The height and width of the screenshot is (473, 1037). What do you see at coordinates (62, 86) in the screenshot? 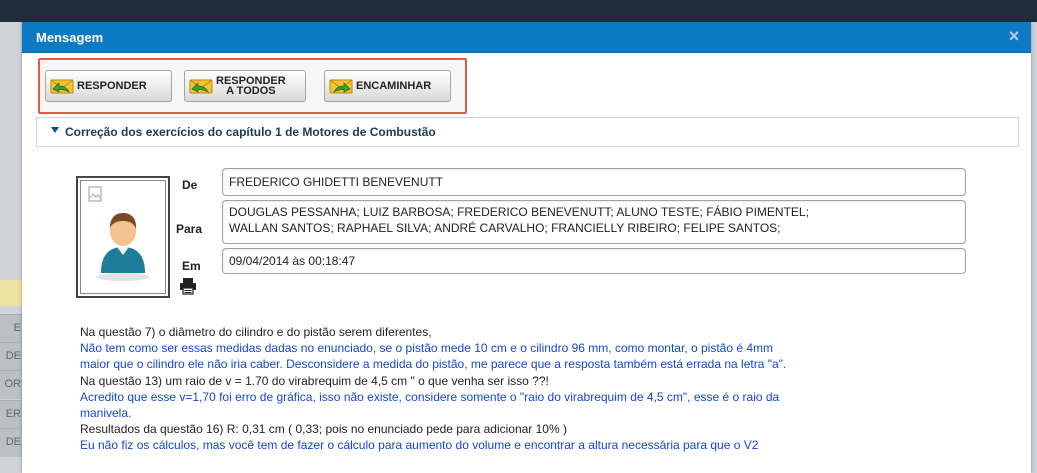
I see `reply-icon` at bounding box center [62, 86].